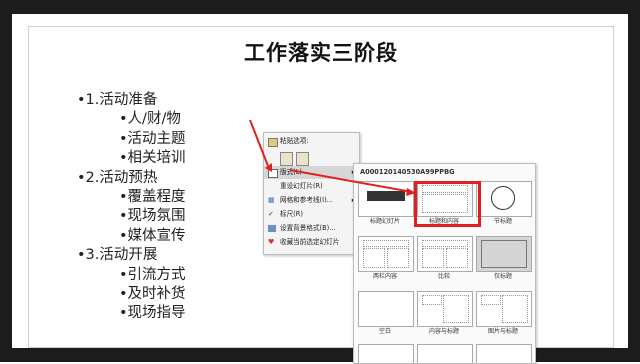 The height and width of the screenshot is (364, 640). I want to click on annotation-arrows, so click(332, 157).